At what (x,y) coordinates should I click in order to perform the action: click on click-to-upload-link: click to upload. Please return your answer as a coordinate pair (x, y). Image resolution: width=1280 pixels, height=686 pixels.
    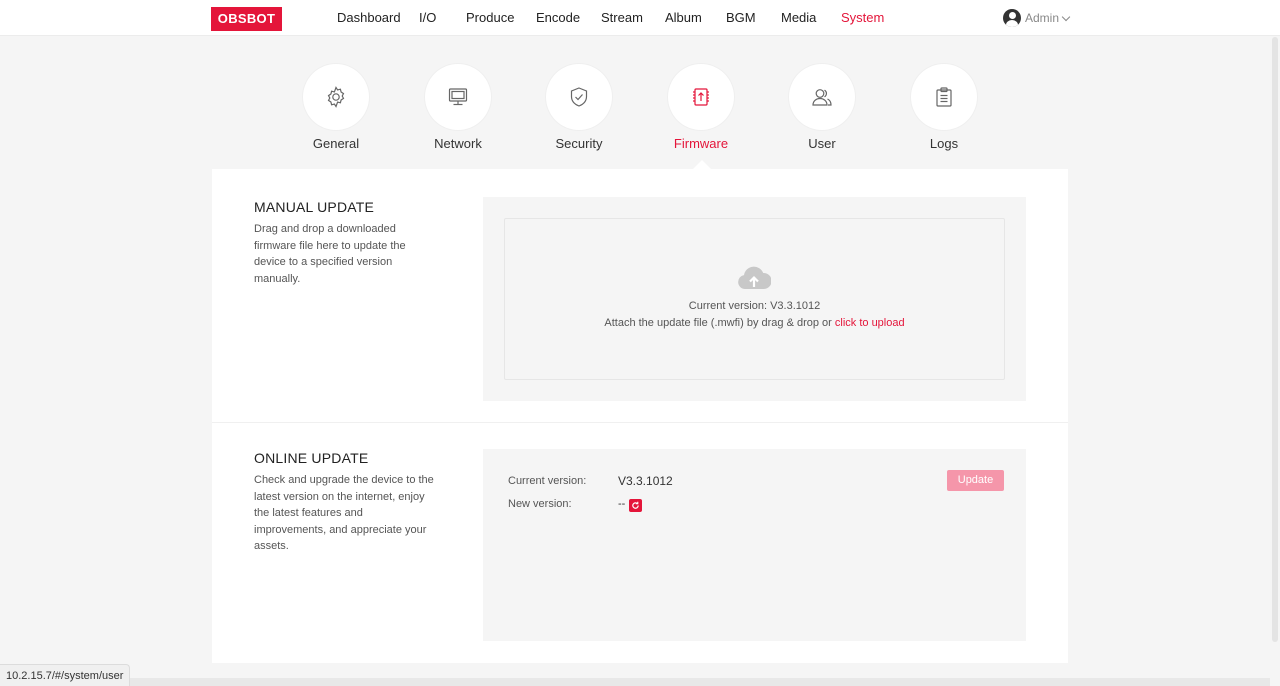
    Looking at the image, I should click on (870, 323).